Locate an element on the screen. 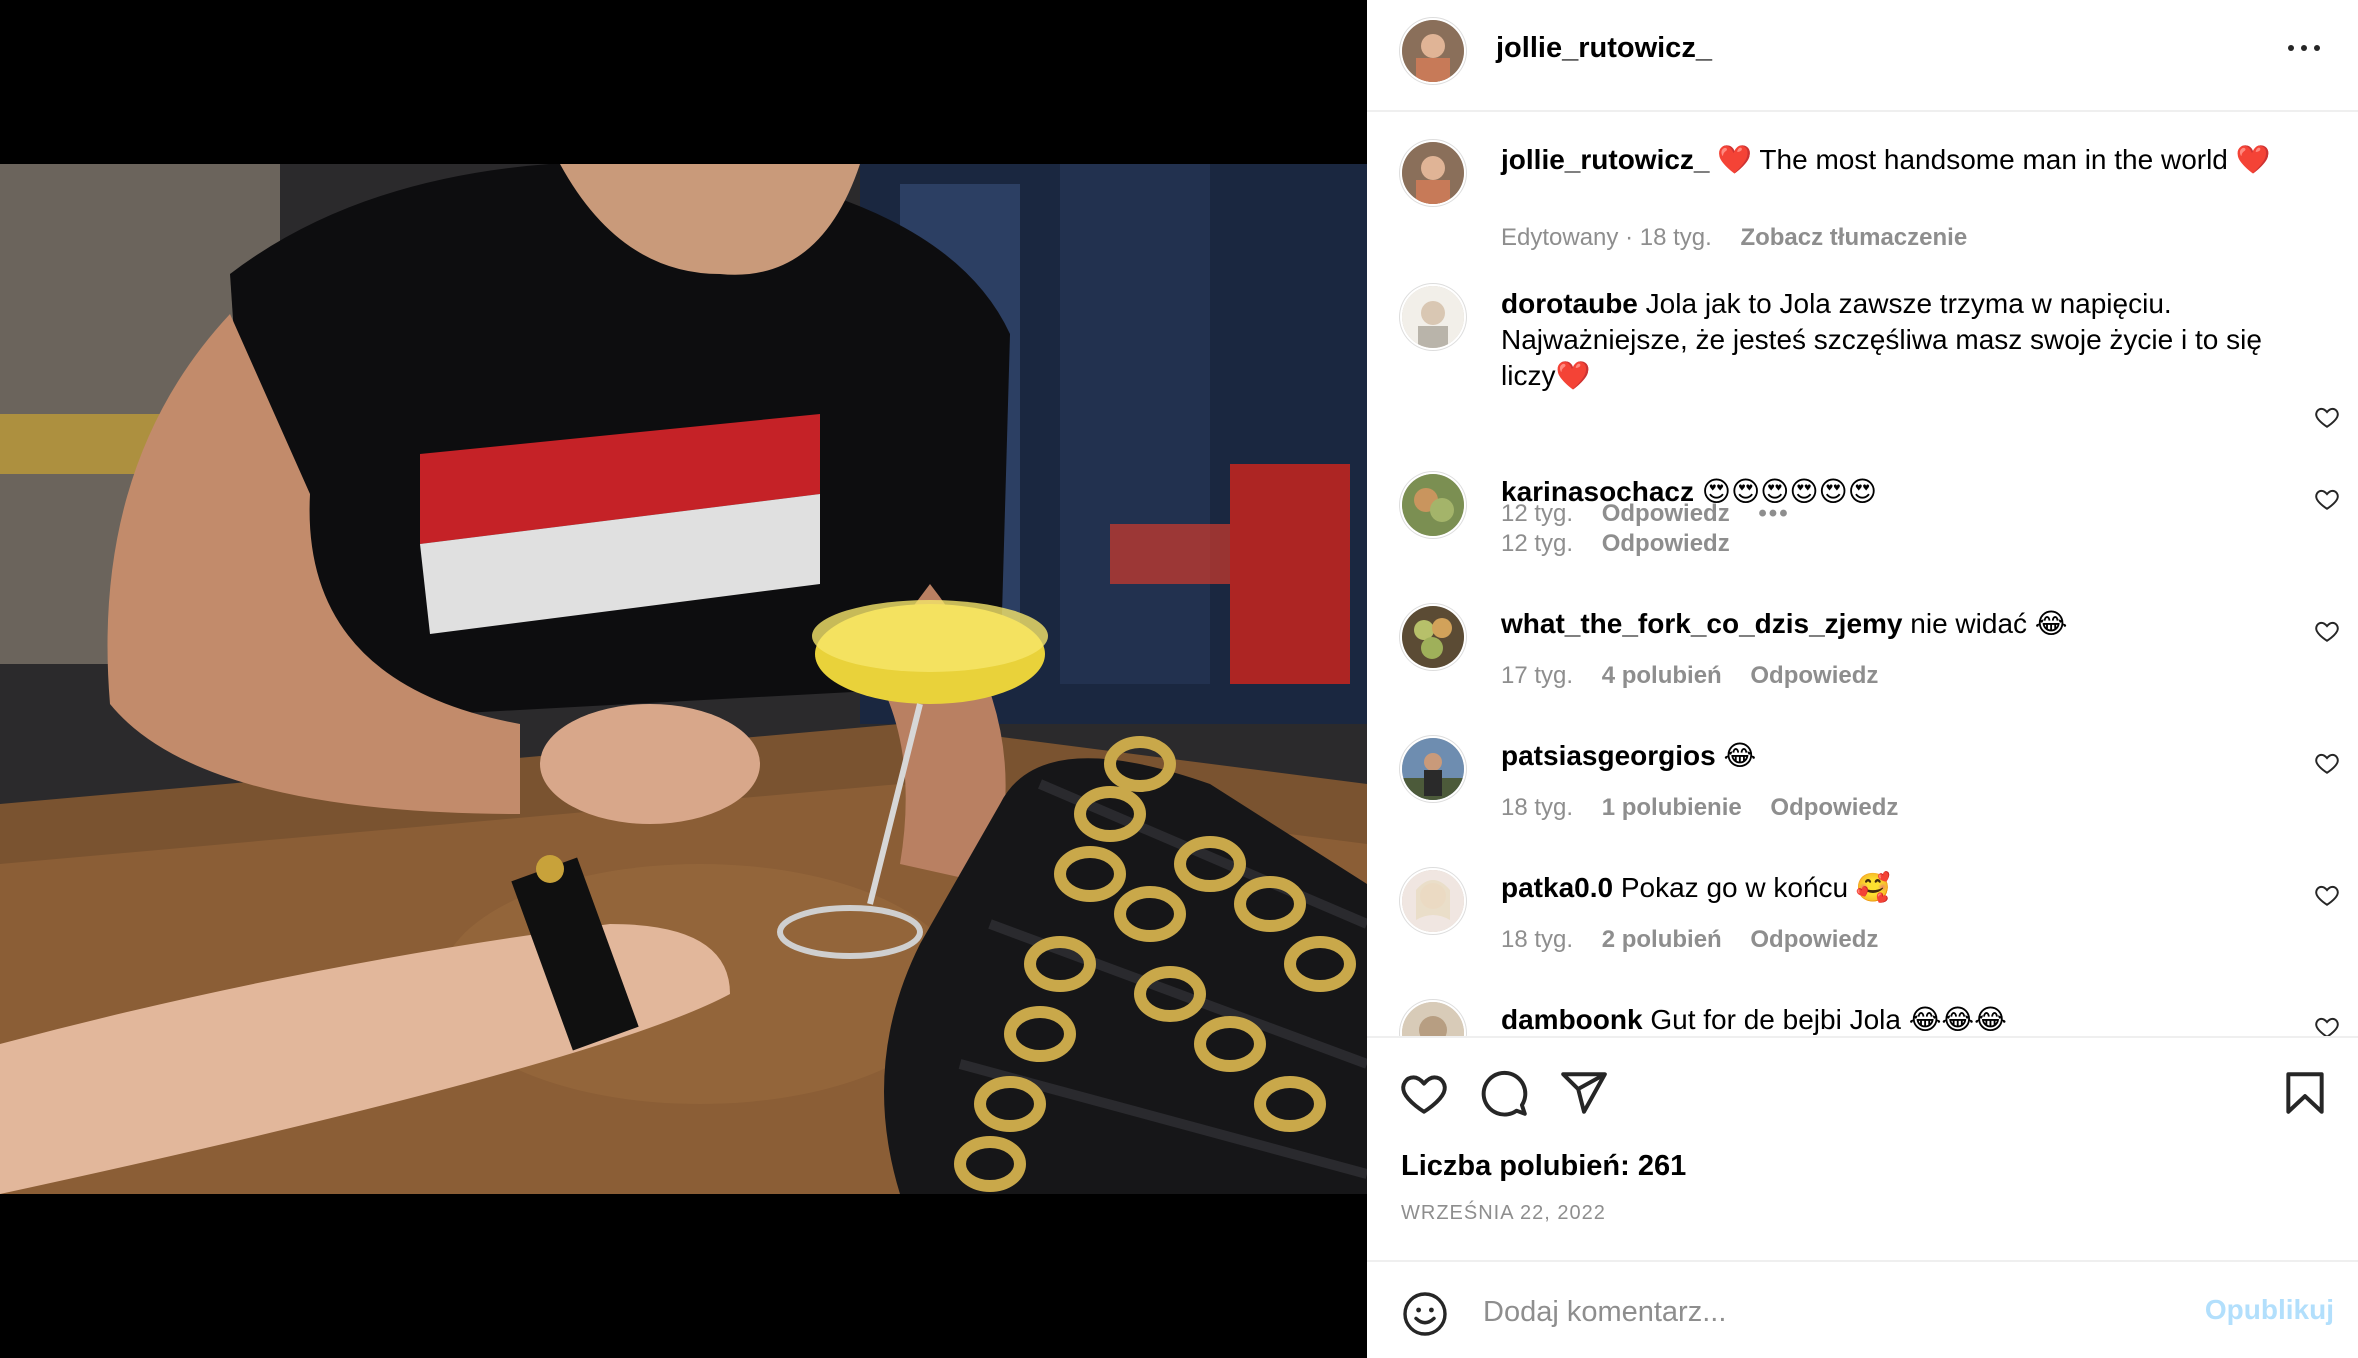 The width and height of the screenshot is (2358, 1358). comment-text: damboonk Gut for de bejbi Jola 😂😂😂 is located at coordinates (1901, 1019).